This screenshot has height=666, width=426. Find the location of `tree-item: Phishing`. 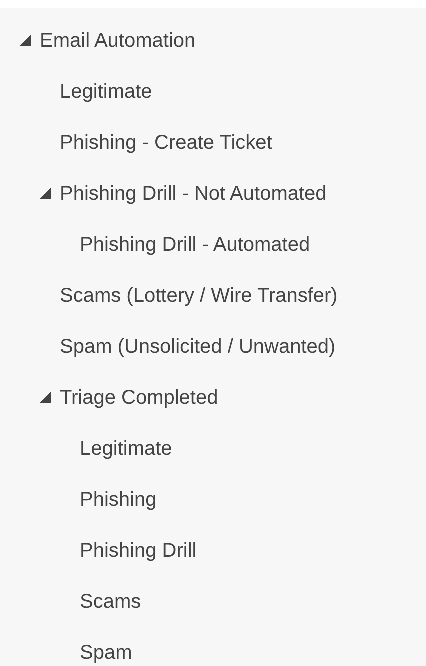

tree-item: Phishing is located at coordinates (118, 500).